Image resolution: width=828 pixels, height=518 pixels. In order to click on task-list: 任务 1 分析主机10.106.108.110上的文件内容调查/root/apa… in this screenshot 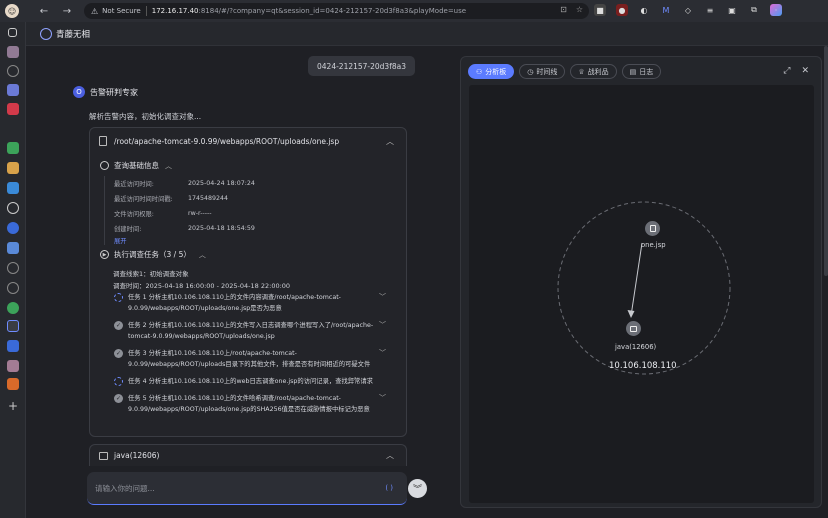, I will do `click(254, 356)`.